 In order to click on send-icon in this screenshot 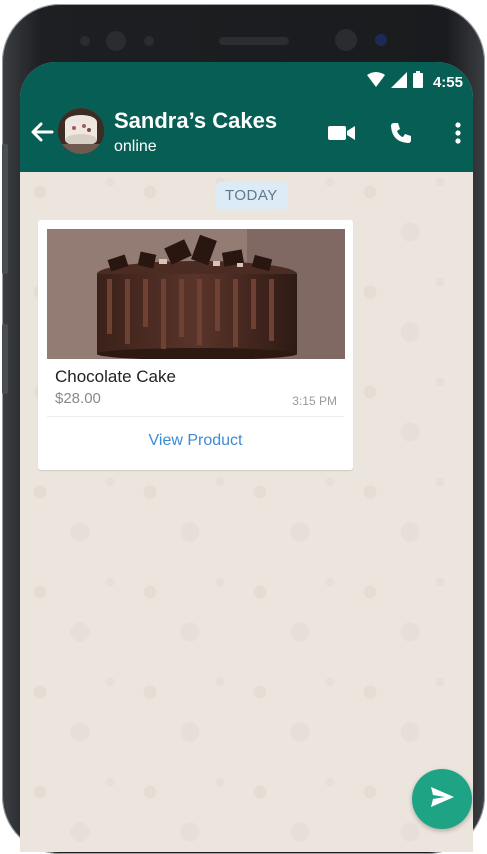, I will do `click(442, 799)`.